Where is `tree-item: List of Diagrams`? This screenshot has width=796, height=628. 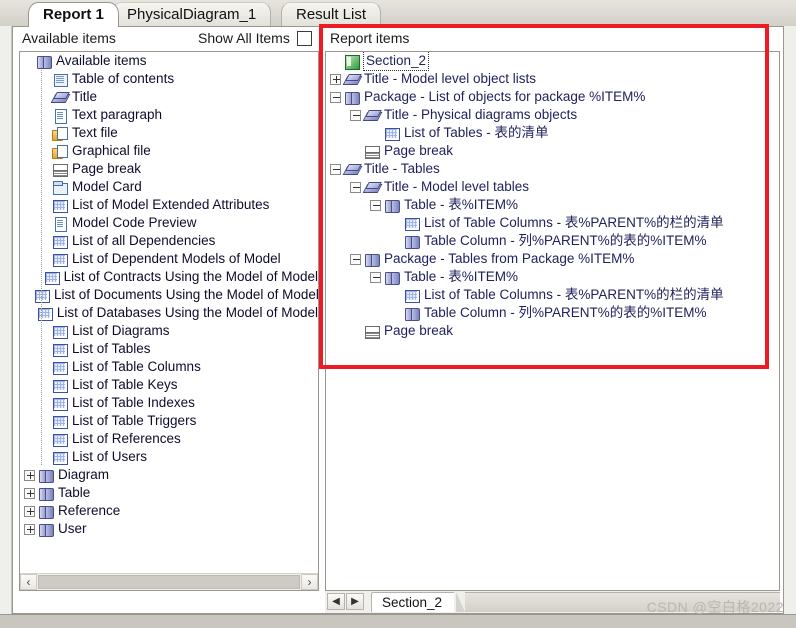 tree-item: List of Diagrams is located at coordinates (169, 331).